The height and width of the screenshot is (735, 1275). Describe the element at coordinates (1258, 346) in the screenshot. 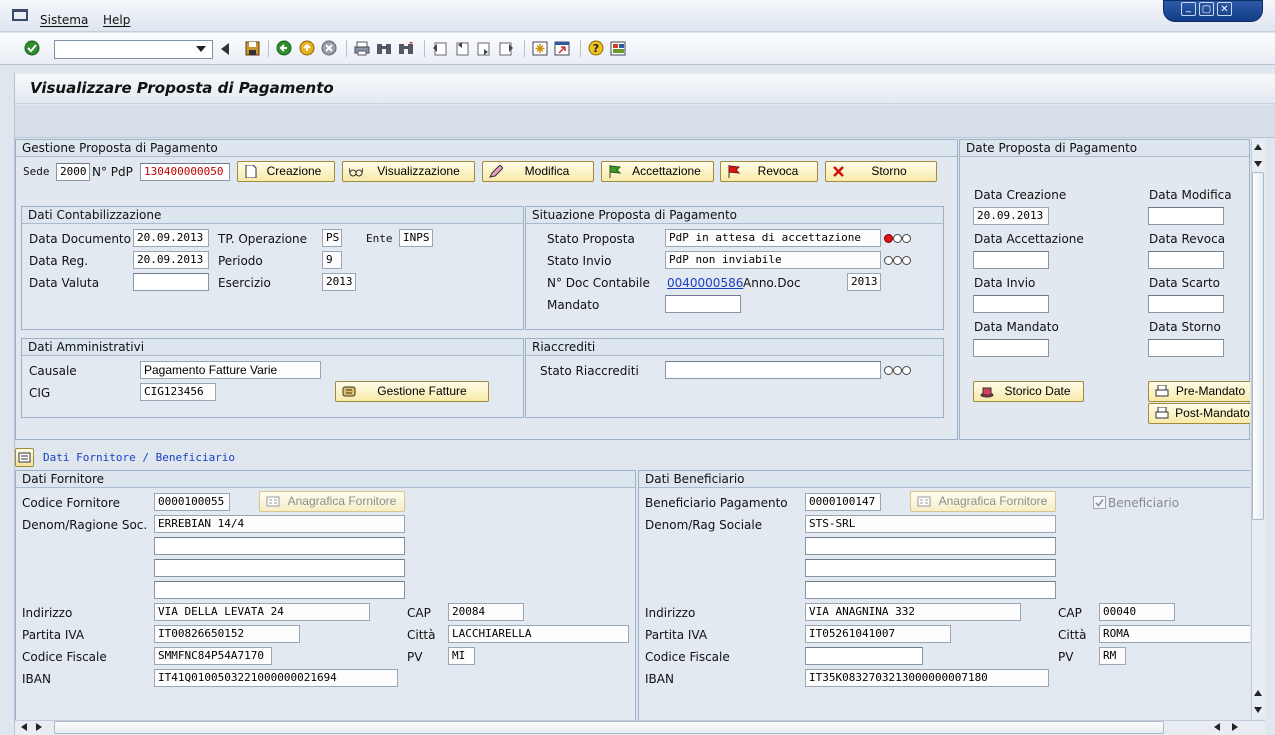

I see `vertical-scroll-thumb` at that location.